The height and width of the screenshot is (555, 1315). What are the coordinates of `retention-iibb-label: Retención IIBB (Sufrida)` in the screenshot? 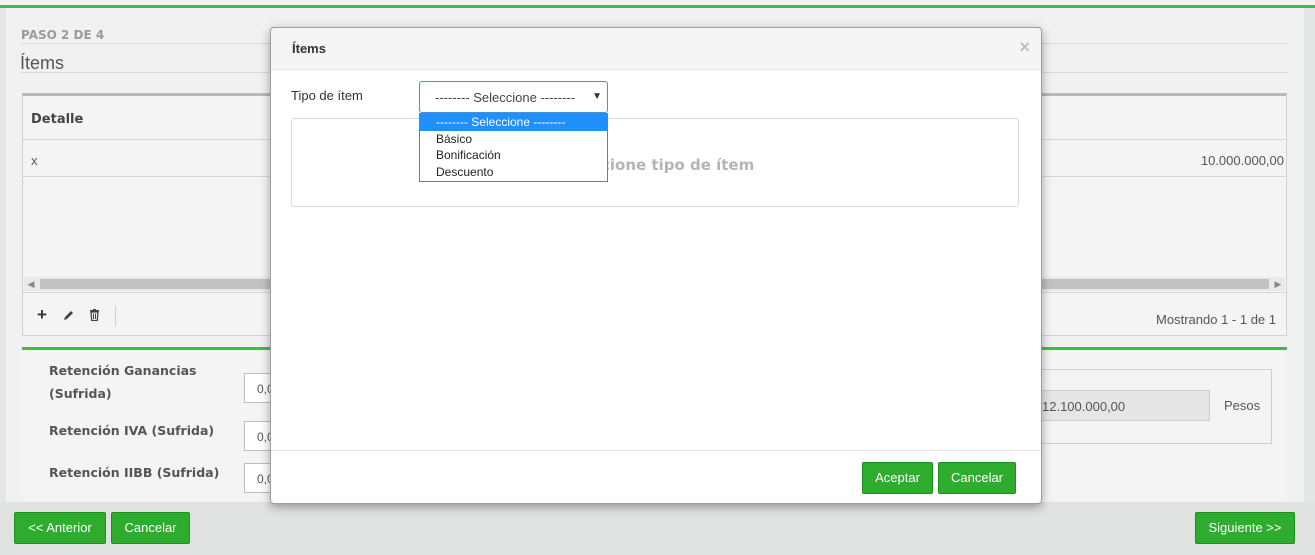 It's located at (134, 472).